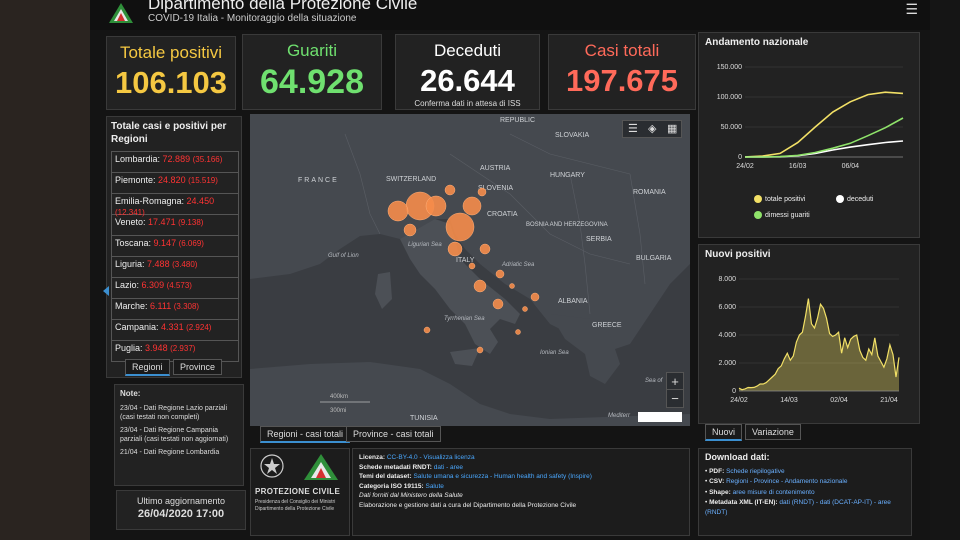 This screenshot has width=960, height=540. I want to click on andamento-chart: 150.000 100.000 50.000 0 24/02 16/03 06/04, so click(810, 117).